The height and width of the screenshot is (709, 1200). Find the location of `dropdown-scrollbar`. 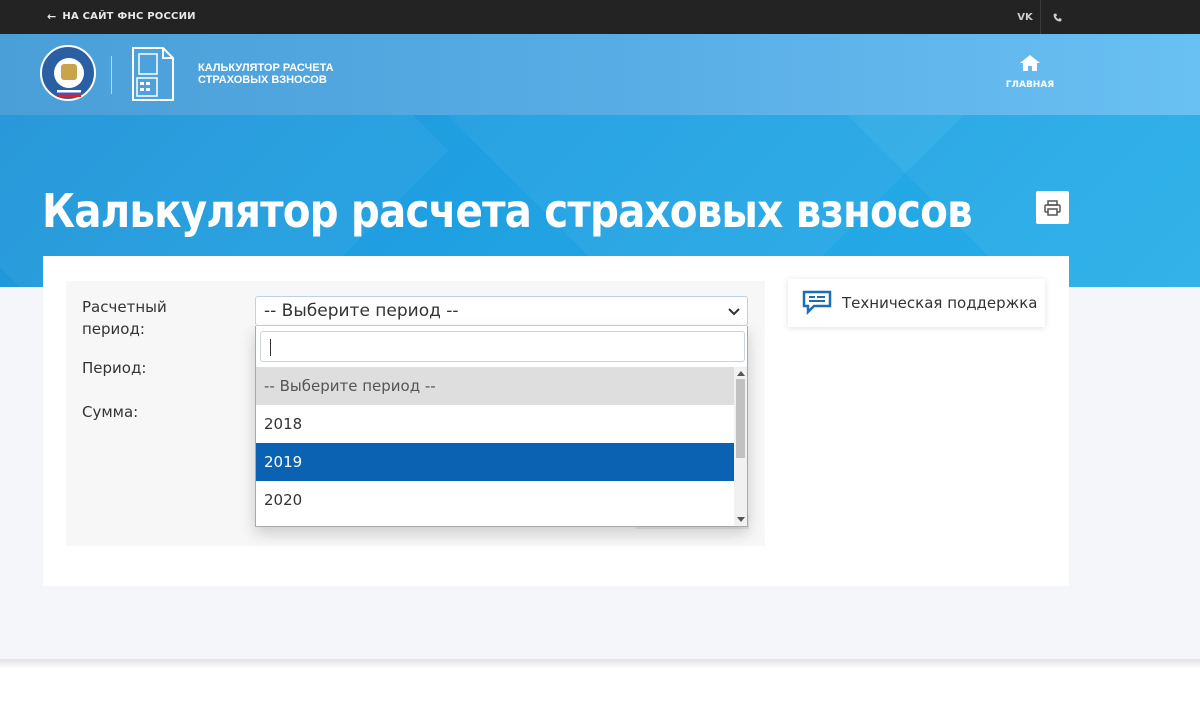

dropdown-scrollbar is located at coordinates (740, 446).